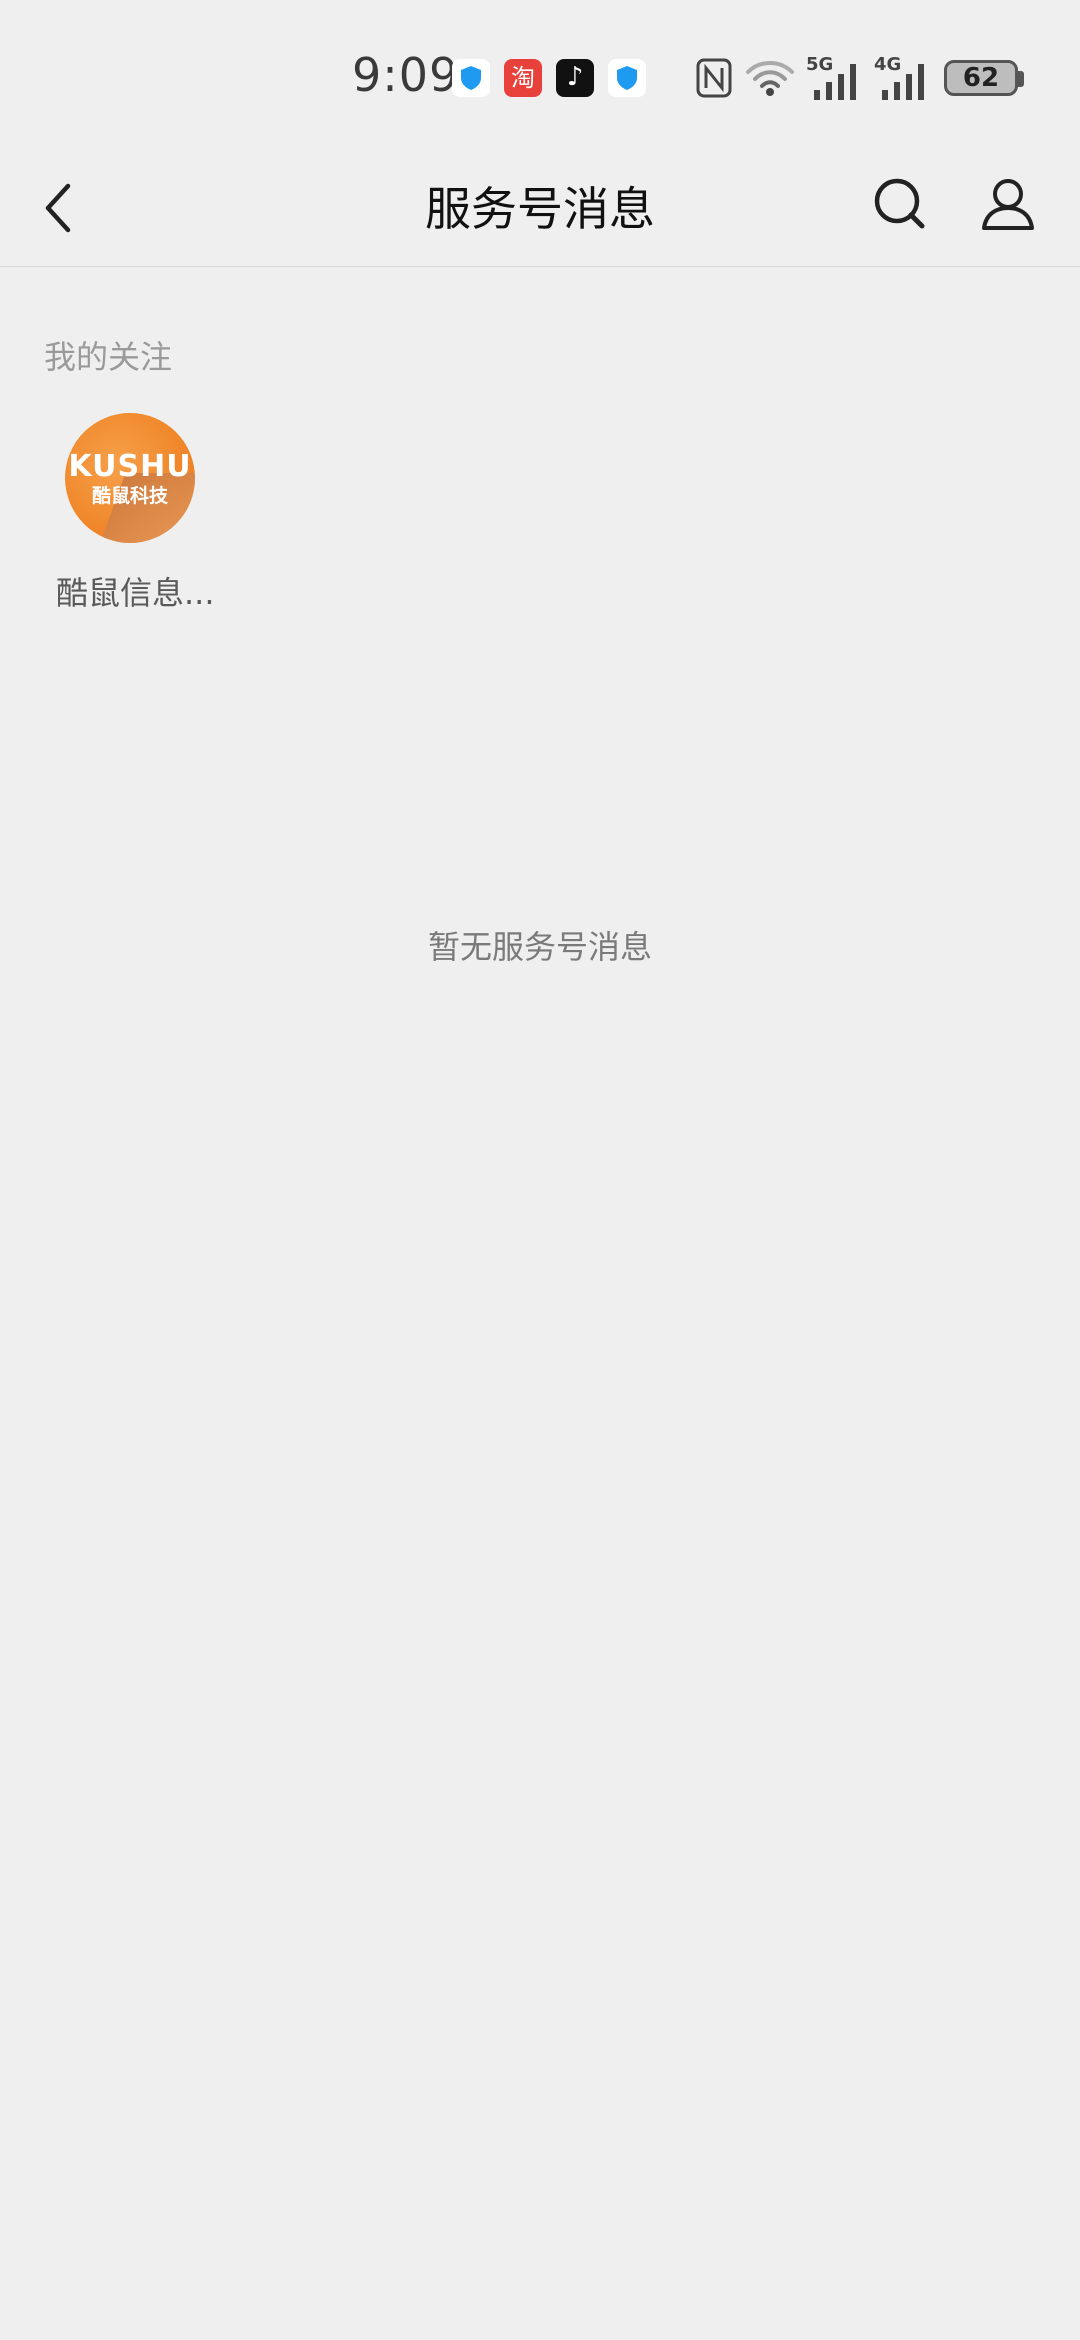  I want to click on status-time: 9:09, so click(406, 75).